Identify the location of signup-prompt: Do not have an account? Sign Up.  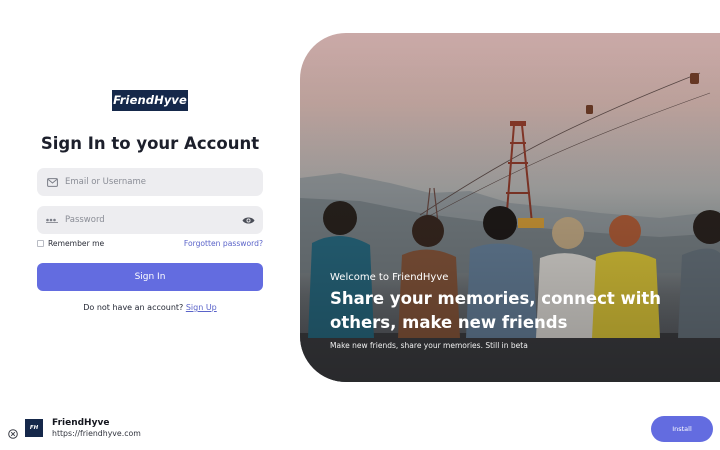
(150, 307).